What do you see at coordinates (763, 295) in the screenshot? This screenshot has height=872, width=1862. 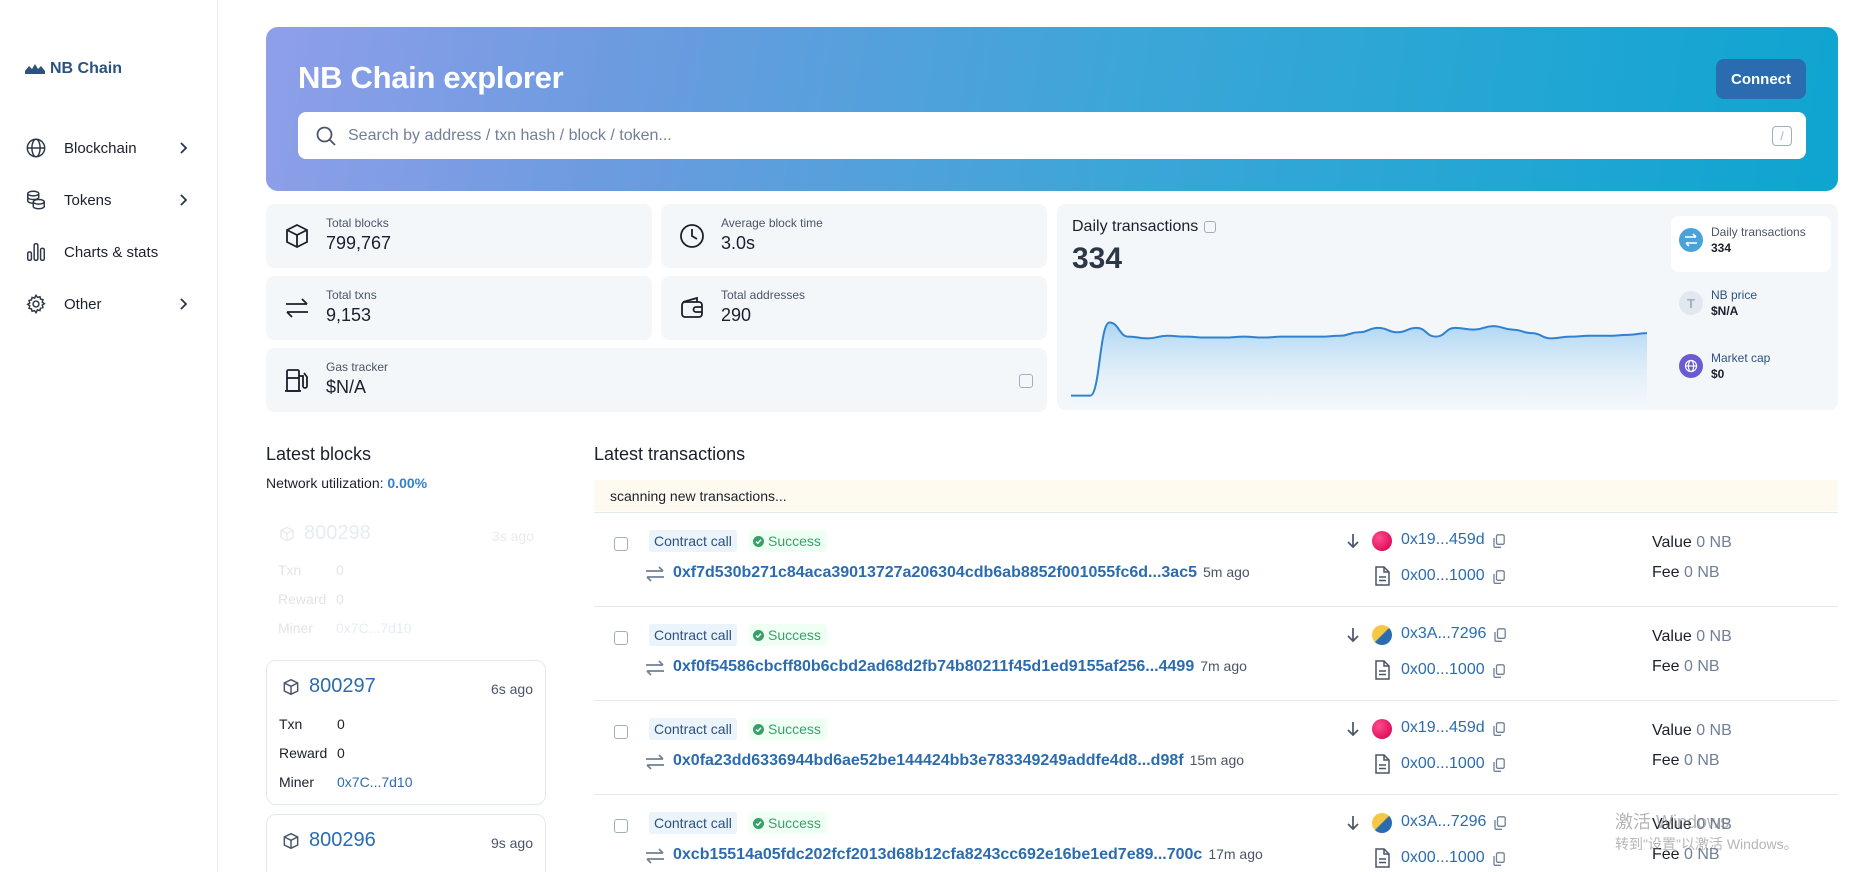 I see `stat-label: Total addresses` at bounding box center [763, 295].